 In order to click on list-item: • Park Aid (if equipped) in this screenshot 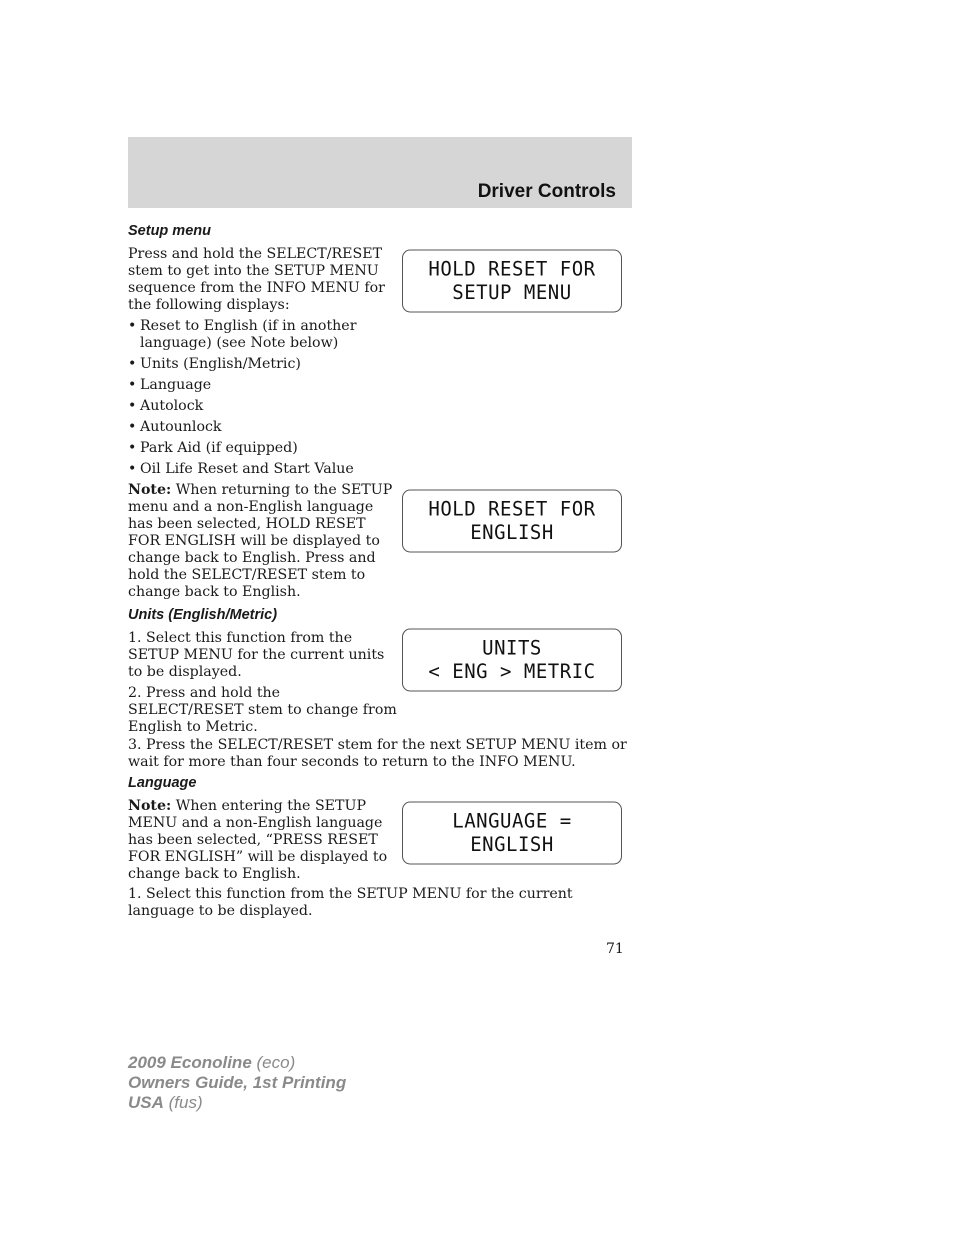, I will do `click(213, 448)`.